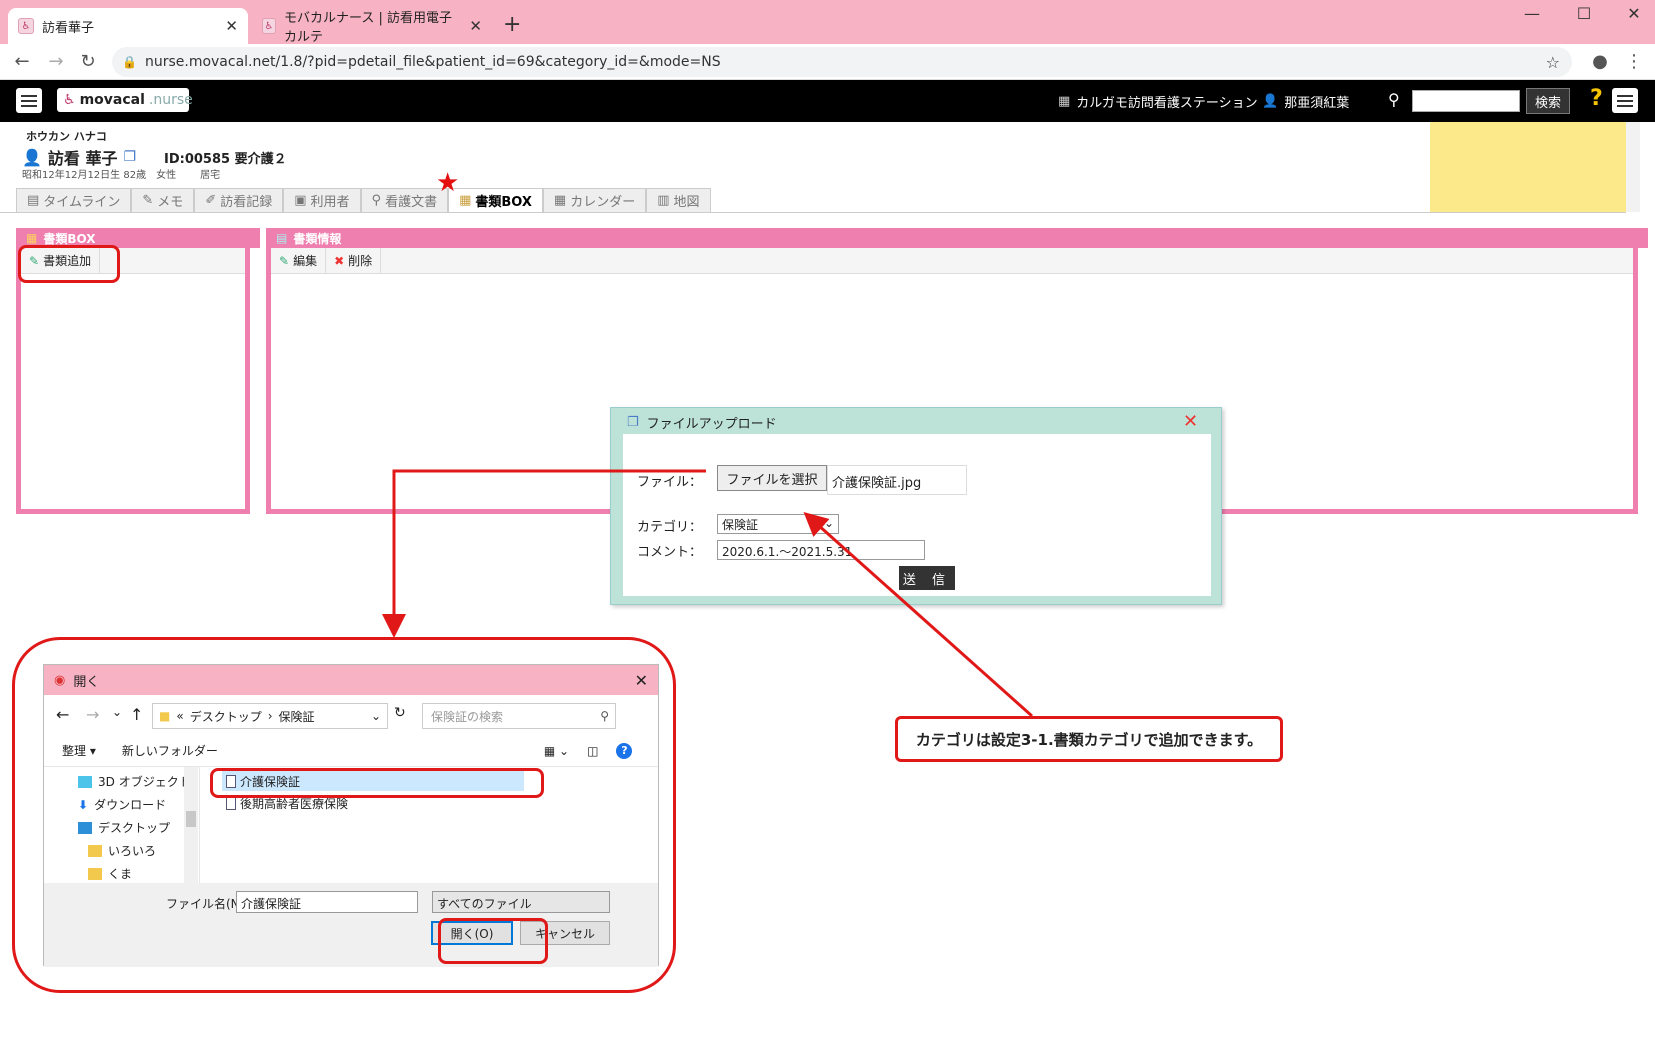  I want to click on recent-dropdown-icon: ⌄, so click(117, 712).